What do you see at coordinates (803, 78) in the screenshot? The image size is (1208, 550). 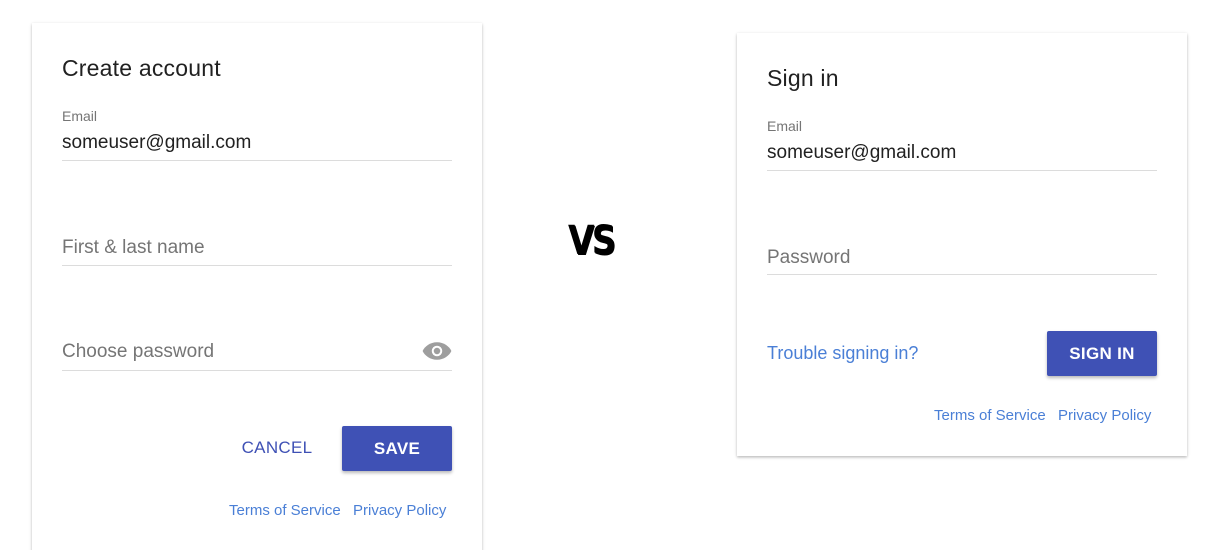 I see `sign-in-title: Sign in` at bounding box center [803, 78].